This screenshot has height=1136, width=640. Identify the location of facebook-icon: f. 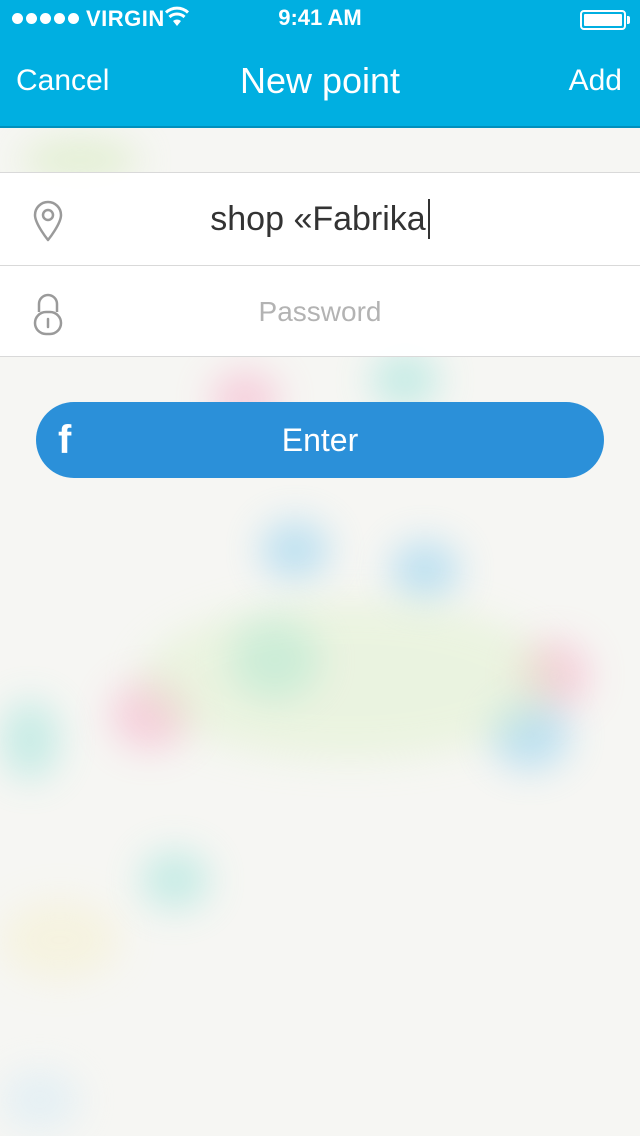
(65, 440).